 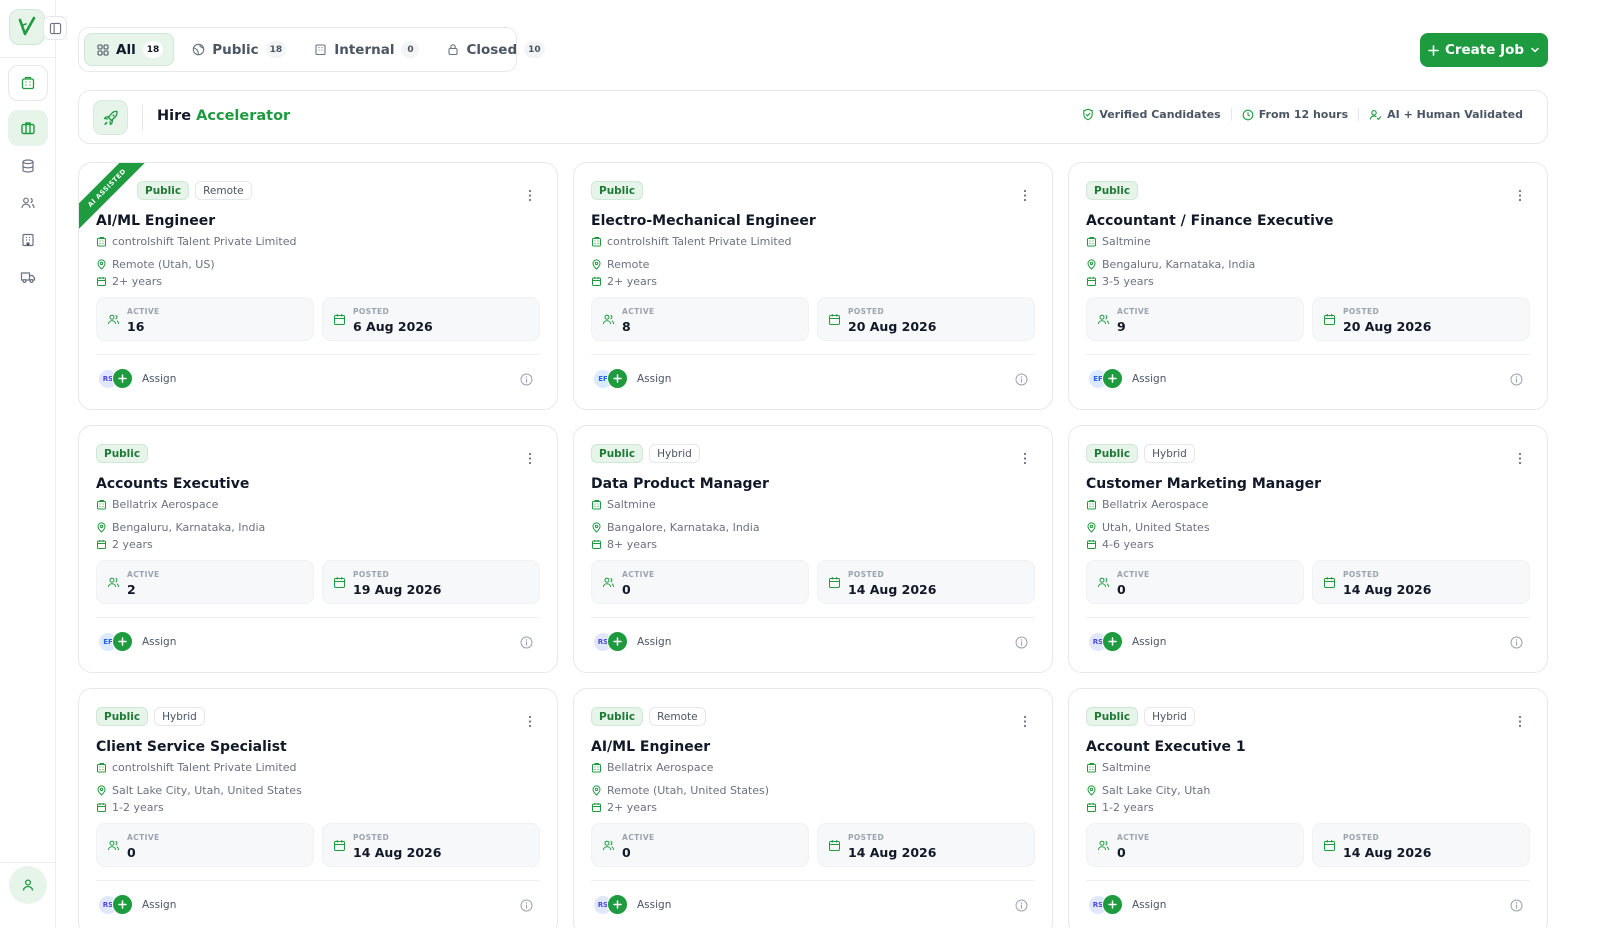 What do you see at coordinates (1203, 484) in the screenshot?
I see `job-title: Customer Marketing Manager` at bounding box center [1203, 484].